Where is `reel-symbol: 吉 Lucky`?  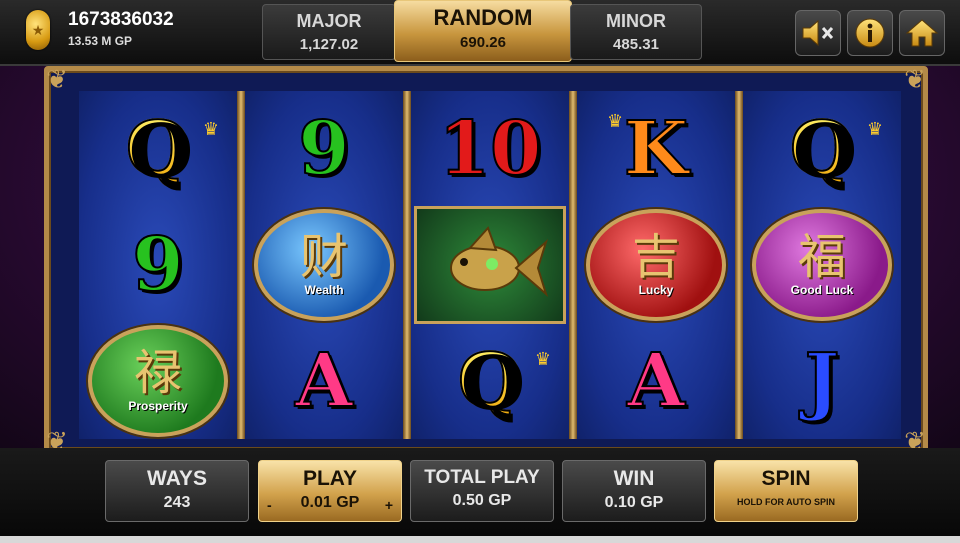
reel-symbol: 吉 Lucky is located at coordinates (656, 265).